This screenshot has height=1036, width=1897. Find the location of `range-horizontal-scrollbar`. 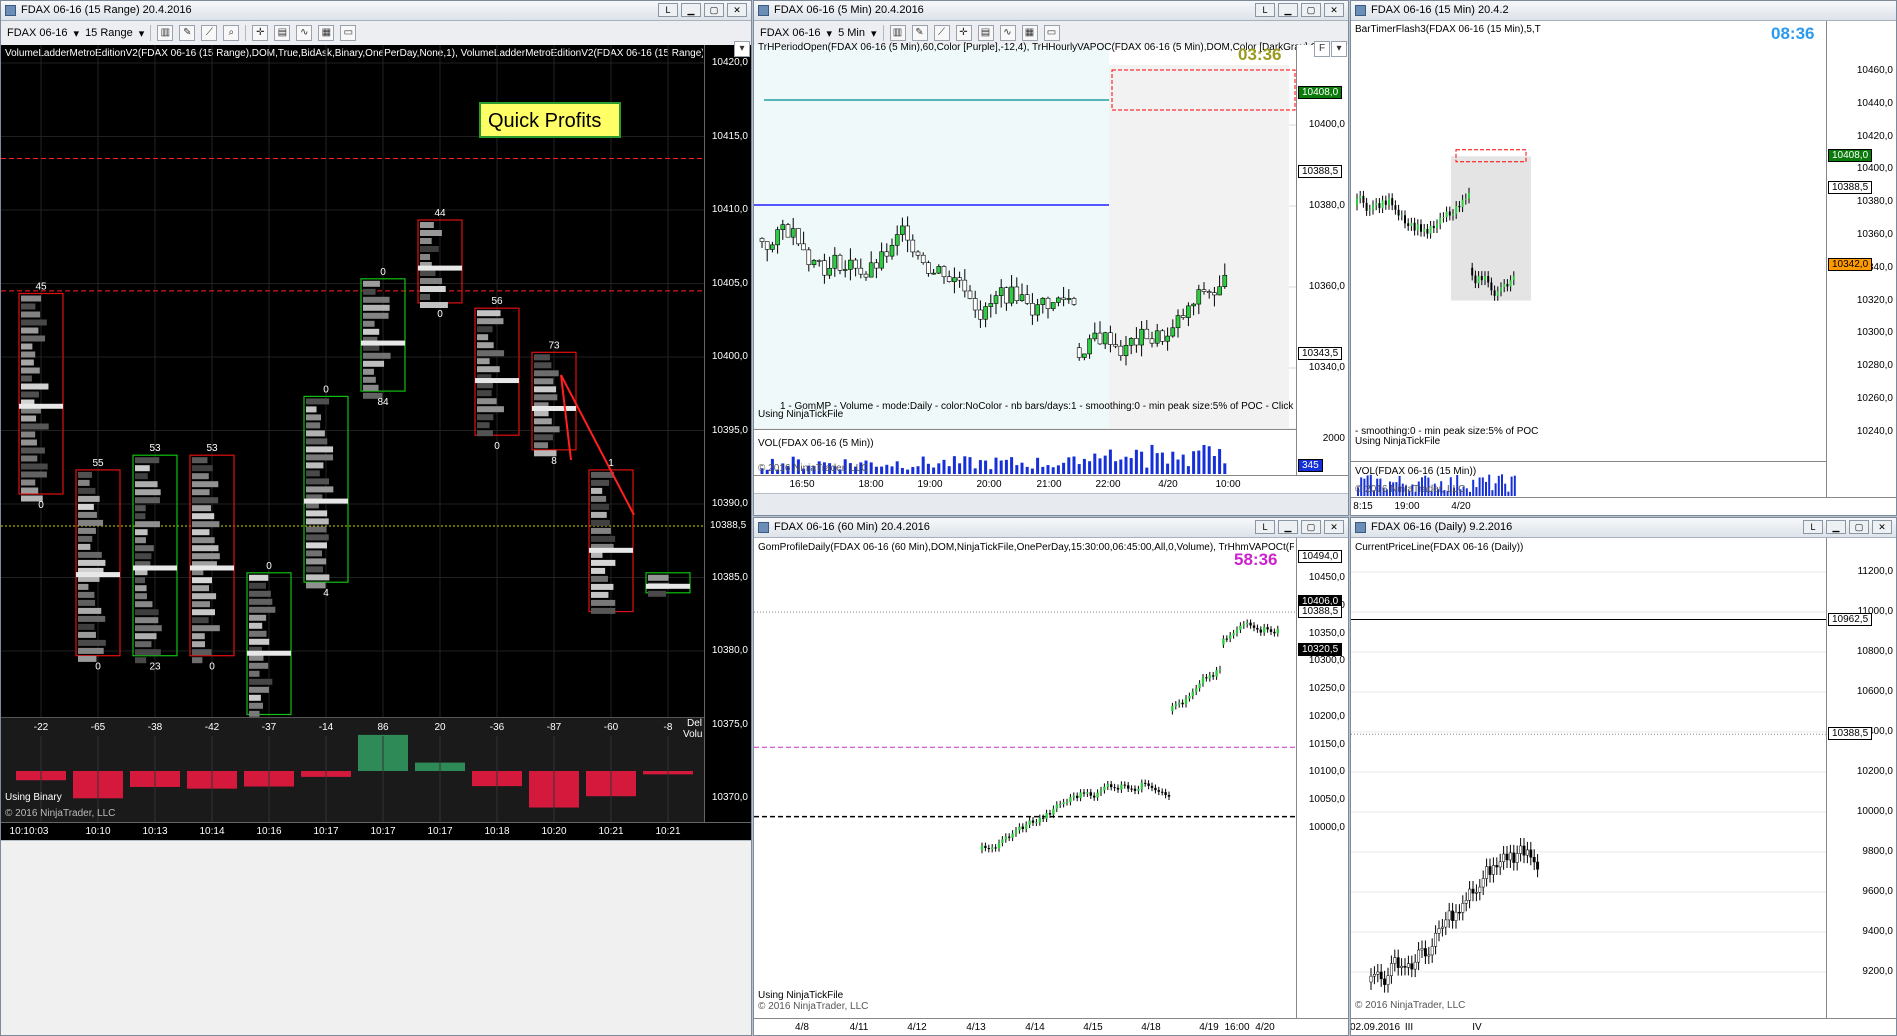

range-horizontal-scrollbar is located at coordinates (376, 937).